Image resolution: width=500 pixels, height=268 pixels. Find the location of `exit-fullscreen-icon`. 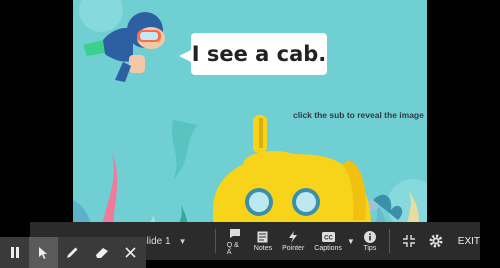

exit-fullscreen-icon is located at coordinates (408, 241).